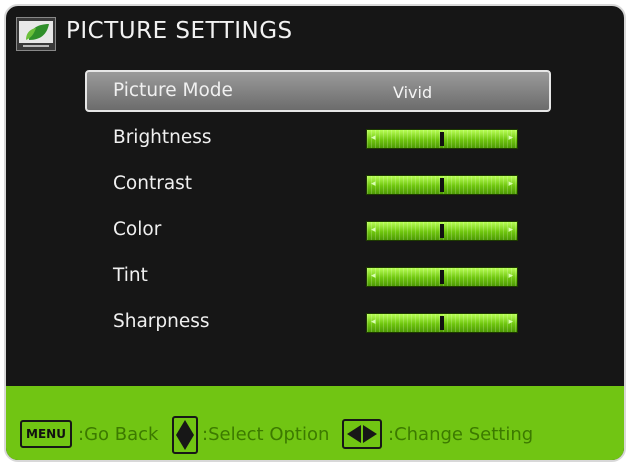  Describe the element at coordinates (179, 31) in the screenshot. I see `page-title: PICTURE SETTINGS` at that location.